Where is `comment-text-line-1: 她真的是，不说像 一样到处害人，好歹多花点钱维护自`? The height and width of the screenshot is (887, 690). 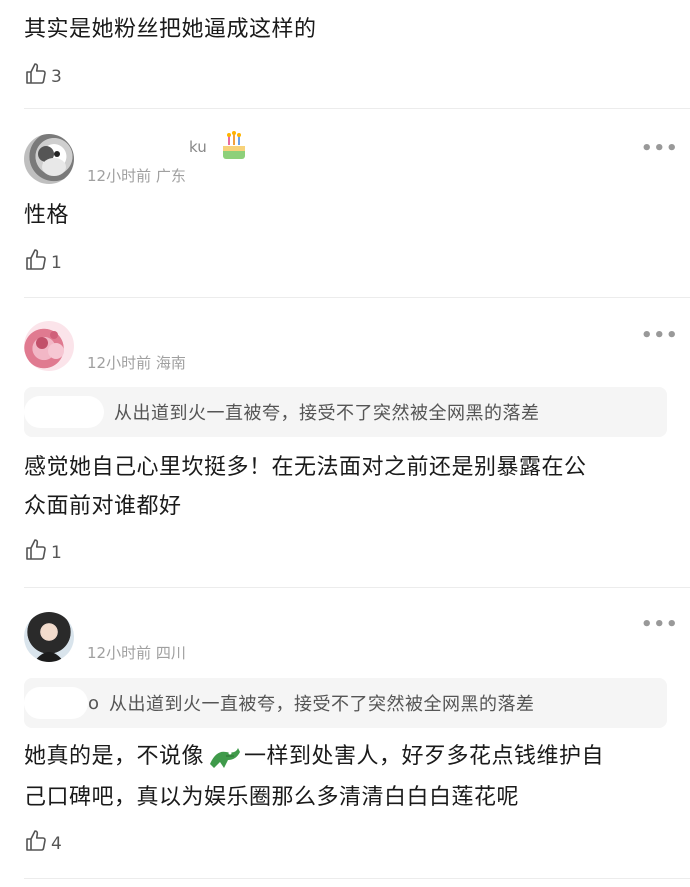 comment-text-line-1: 她真的是，不说像 一样到处害人，好歹多花点钱维护自 is located at coordinates (314, 757).